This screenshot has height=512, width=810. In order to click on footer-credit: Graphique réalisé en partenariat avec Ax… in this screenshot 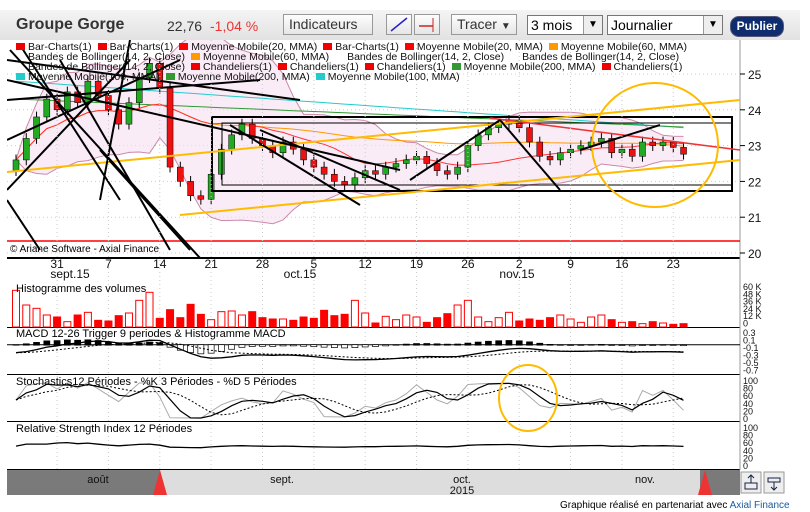, I will do `click(675, 505)`.